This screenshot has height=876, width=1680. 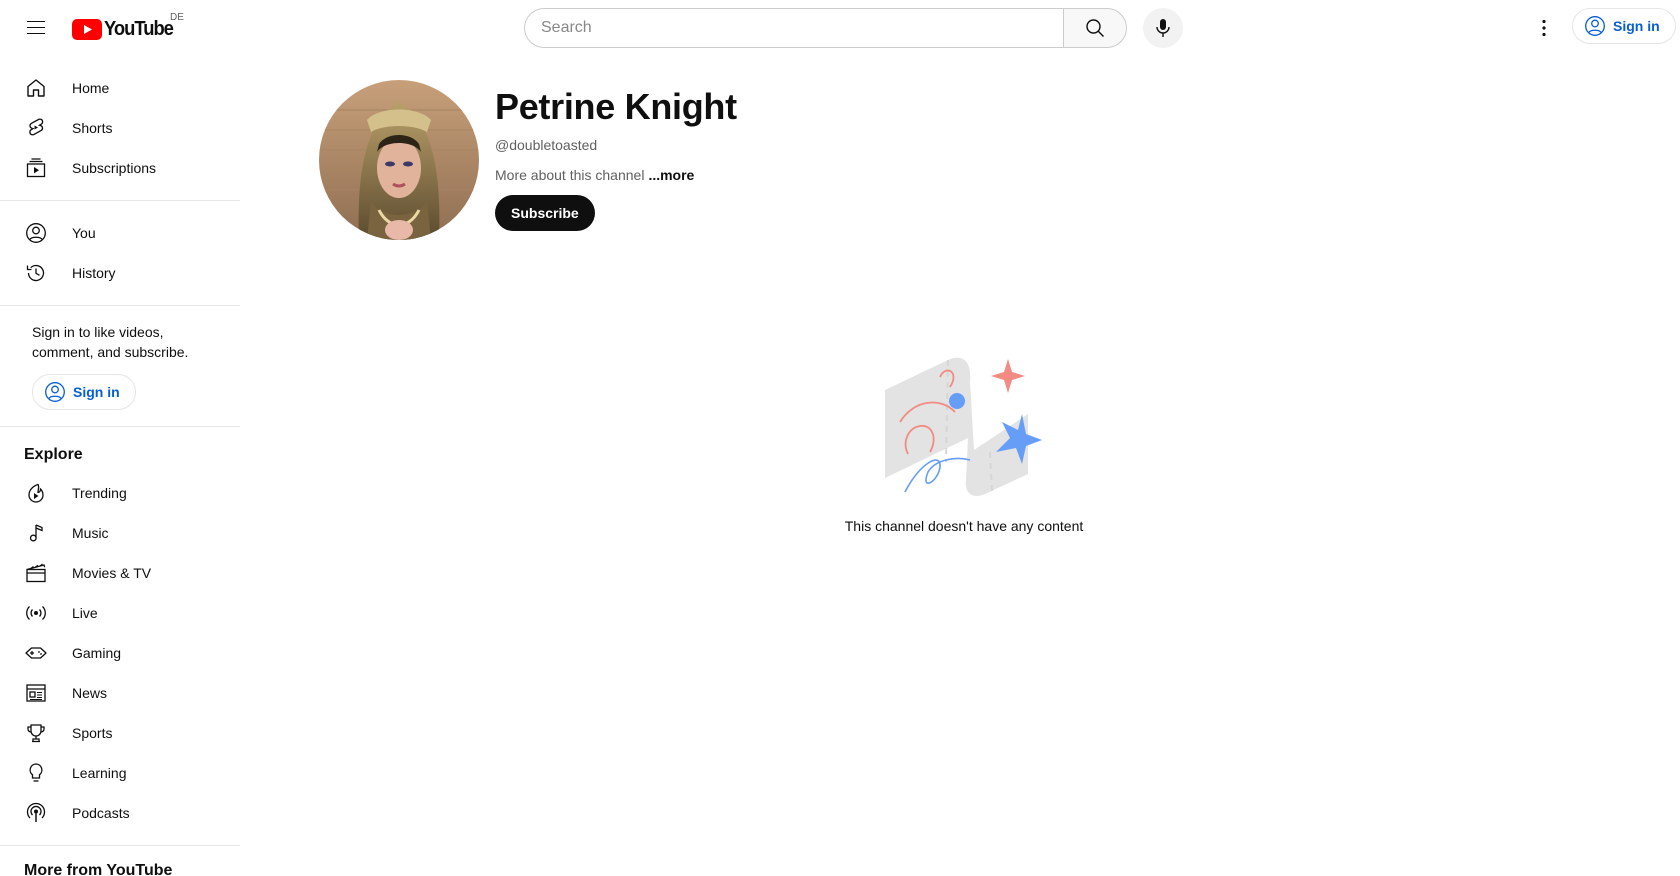 I want to click on sidebar-item-trending: Trending, so click(x=120, y=493).